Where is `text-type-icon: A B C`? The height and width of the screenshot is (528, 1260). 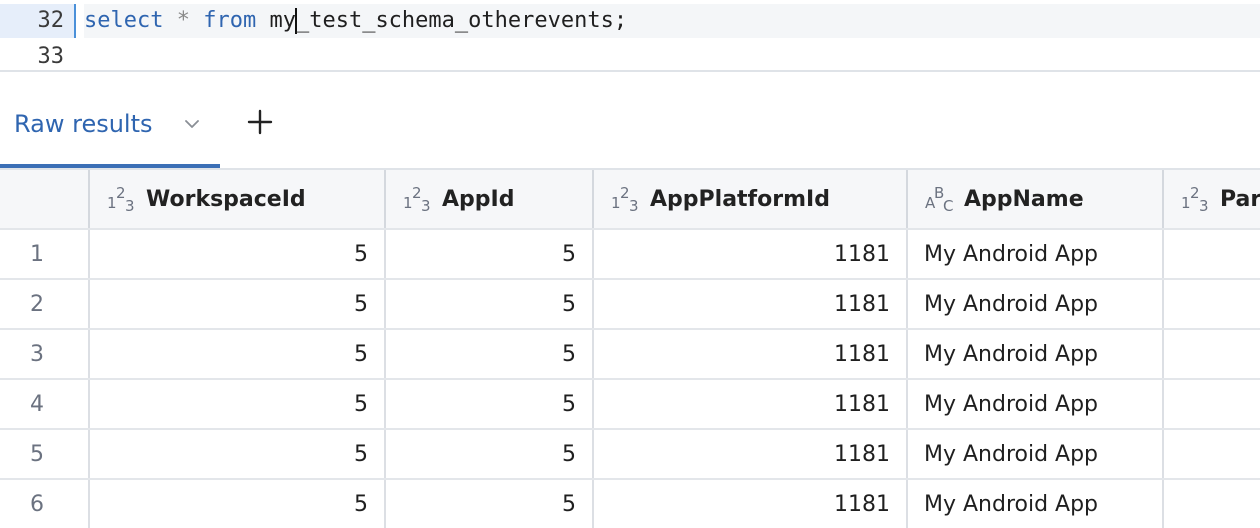
text-type-icon: A B C is located at coordinates (939, 199).